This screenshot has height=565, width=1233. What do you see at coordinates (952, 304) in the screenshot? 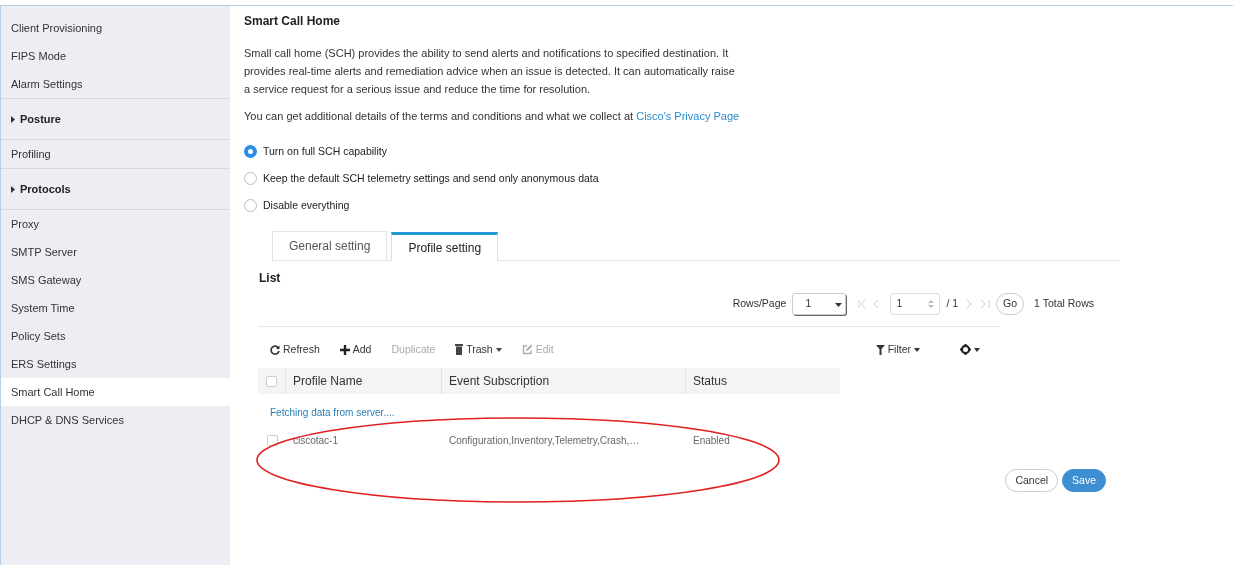
I see `page-total: / 1` at bounding box center [952, 304].